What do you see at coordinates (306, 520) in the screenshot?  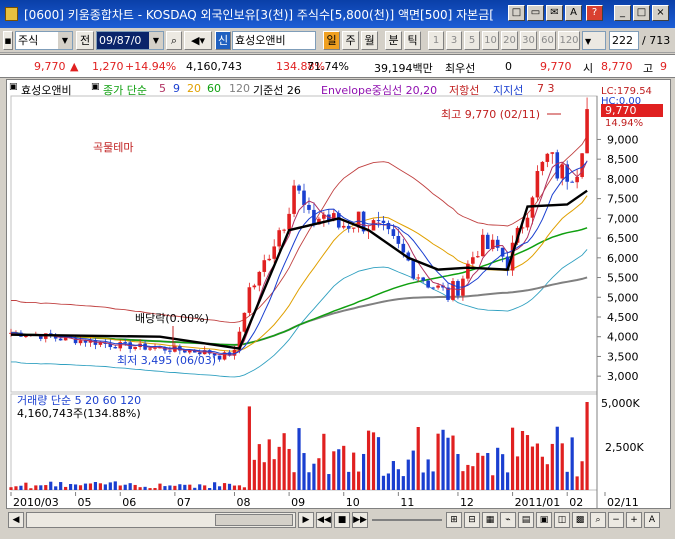 I see `scroll-right-icon: ▶` at bounding box center [306, 520].